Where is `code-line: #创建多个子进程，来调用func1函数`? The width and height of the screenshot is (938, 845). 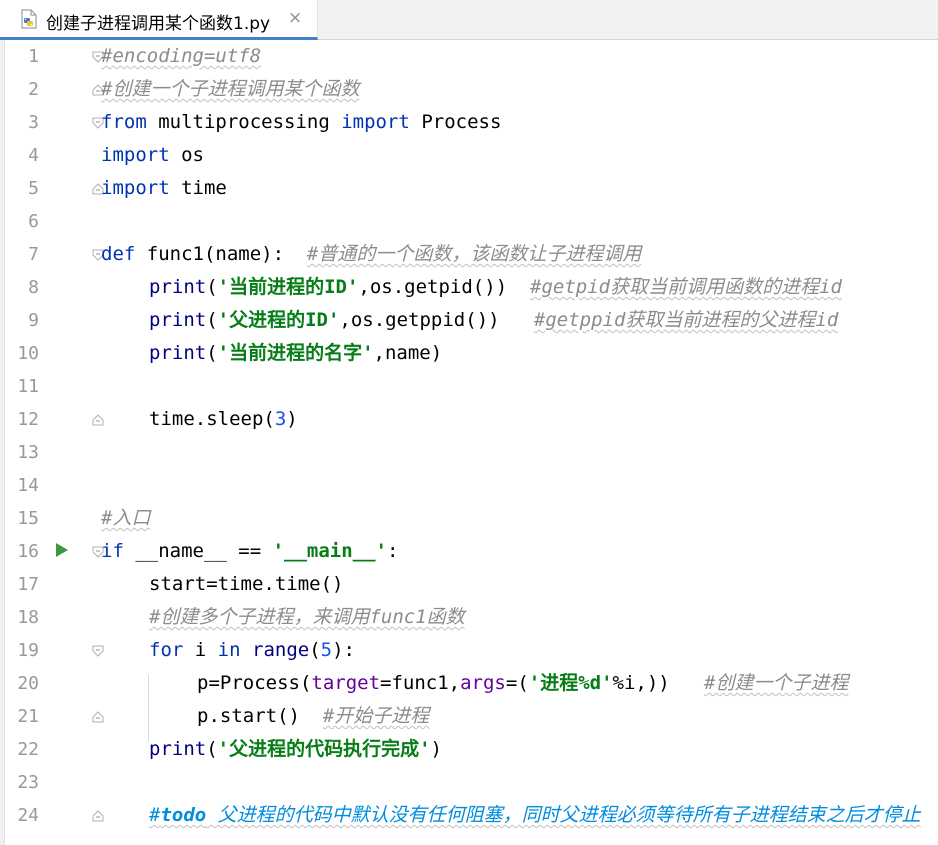
code-line: #创建多个子进程，来调用func1函数 is located at coordinates (307, 617).